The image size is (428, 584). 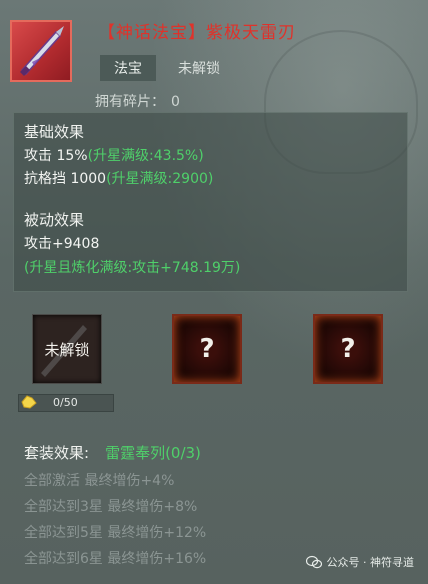 What do you see at coordinates (65, 402) in the screenshot?
I see `progress-text: 0/50` at bounding box center [65, 402].